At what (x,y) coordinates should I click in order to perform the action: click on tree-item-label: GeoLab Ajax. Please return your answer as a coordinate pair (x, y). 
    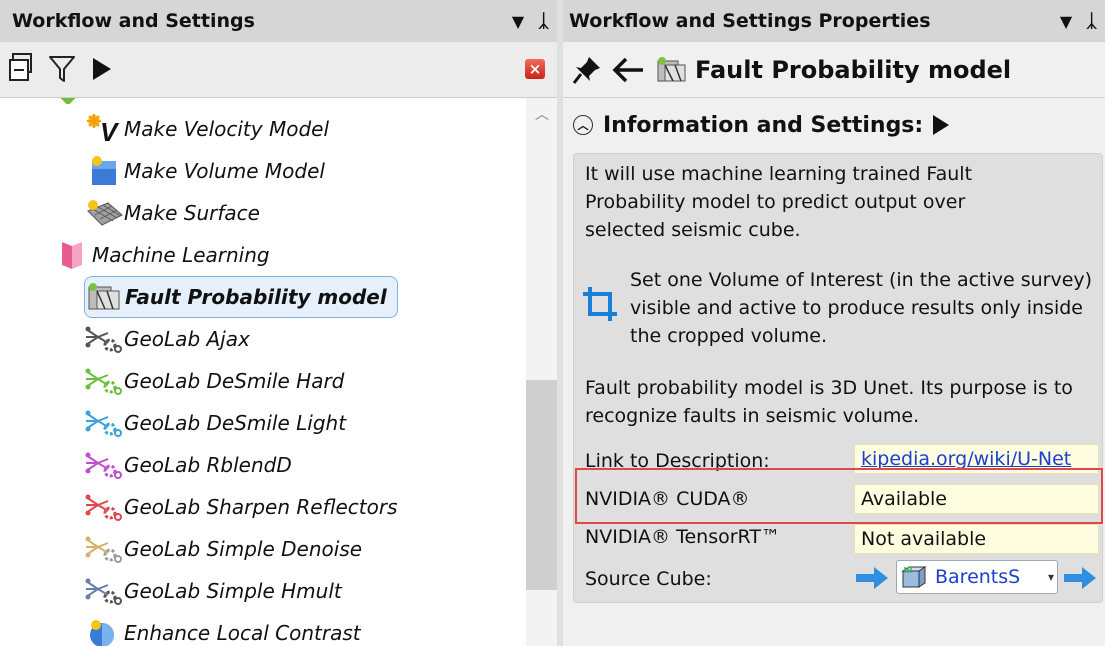
    Looking at the image, I should click on (187, 339).